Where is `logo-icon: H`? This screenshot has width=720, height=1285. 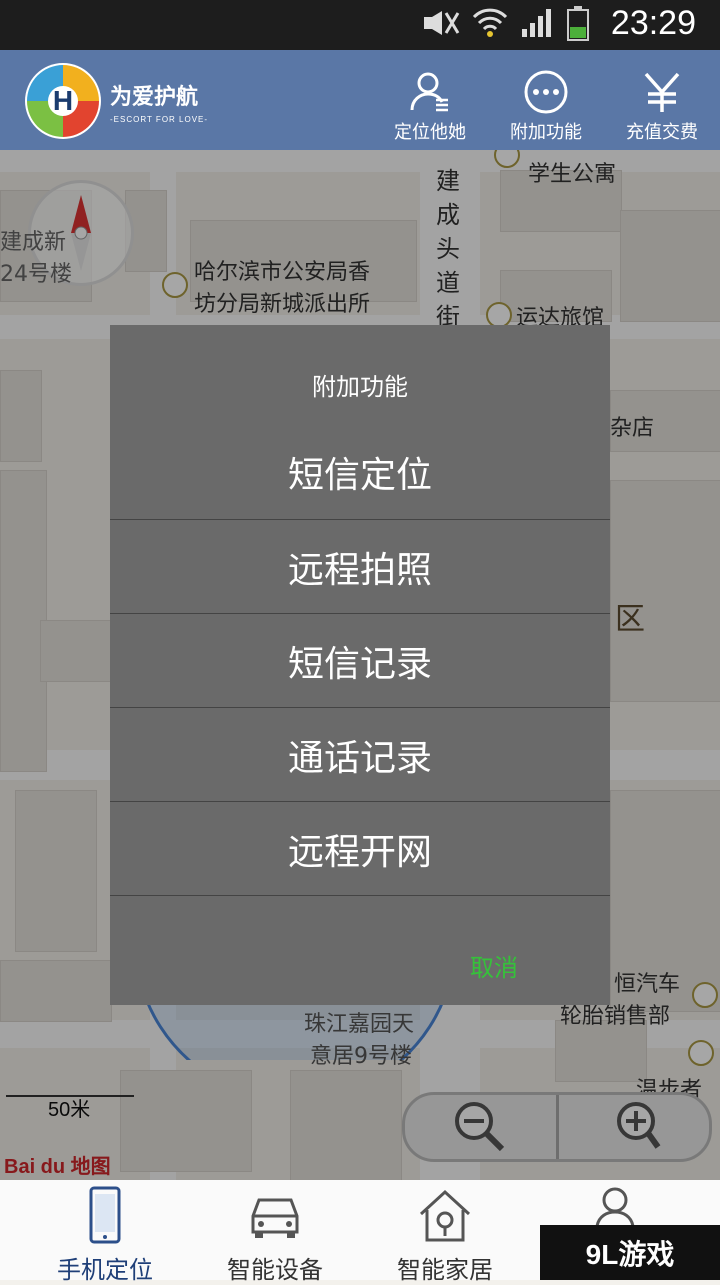
logo-icon: H is located at coordinates (63, 101).